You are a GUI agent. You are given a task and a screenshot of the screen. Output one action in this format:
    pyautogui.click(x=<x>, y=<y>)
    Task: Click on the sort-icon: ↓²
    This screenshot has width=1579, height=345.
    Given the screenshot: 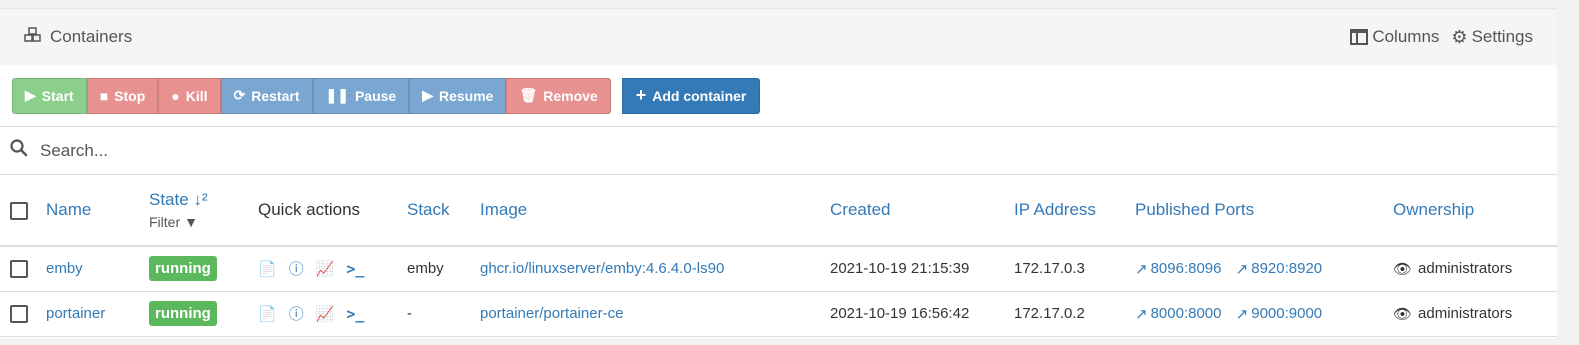 What is the action you would take?
    pyautogui.click(x=200, y=199)
    